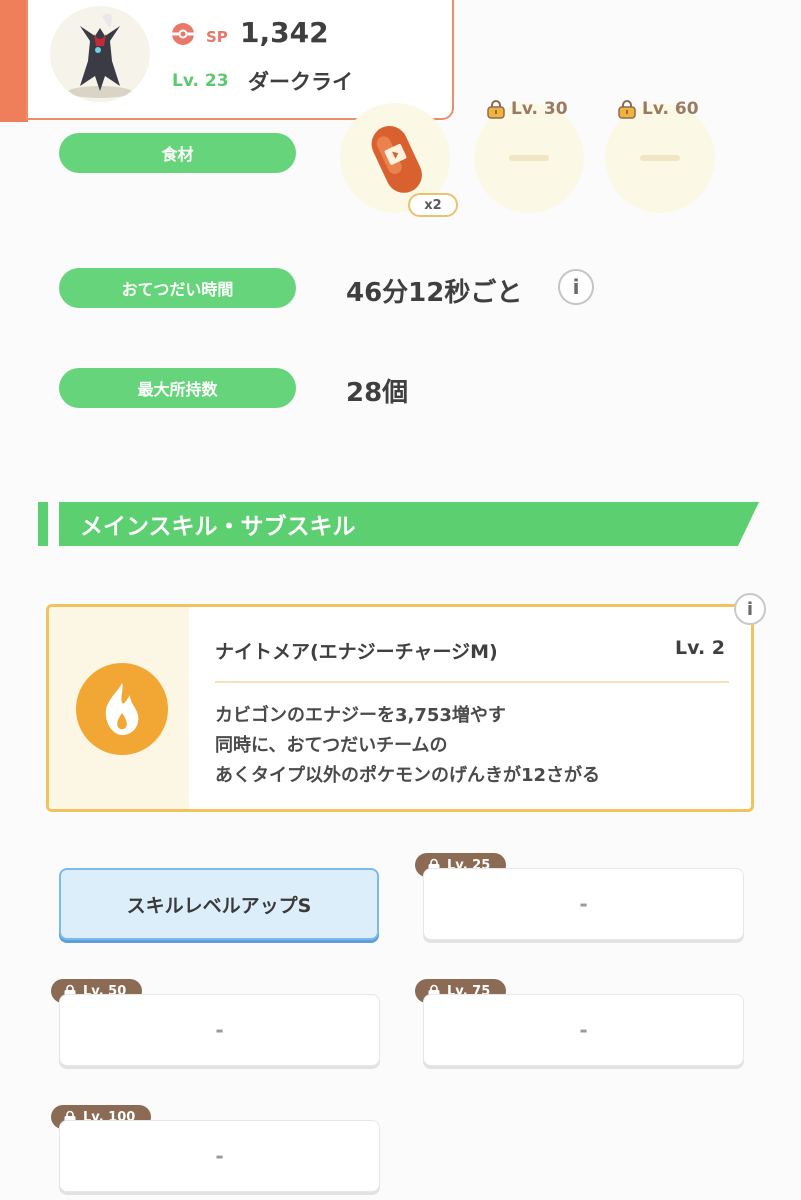 This screenshot has width=801, height=1200. Describe the element at coordinates (576, 287) in the screenshot. I see `help-time-info-icon: i` at that location.